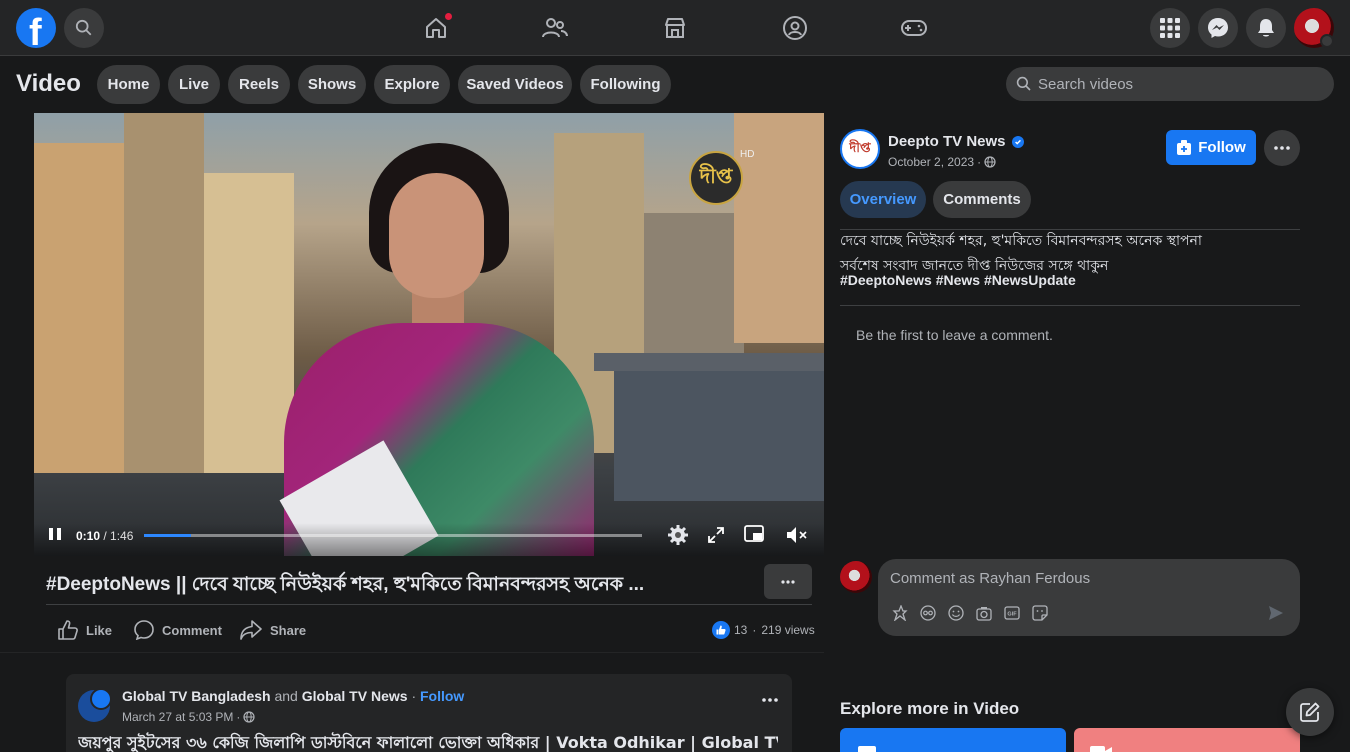  I want to click on player-controls: 0:10 / 1:46, so click(429, 534).